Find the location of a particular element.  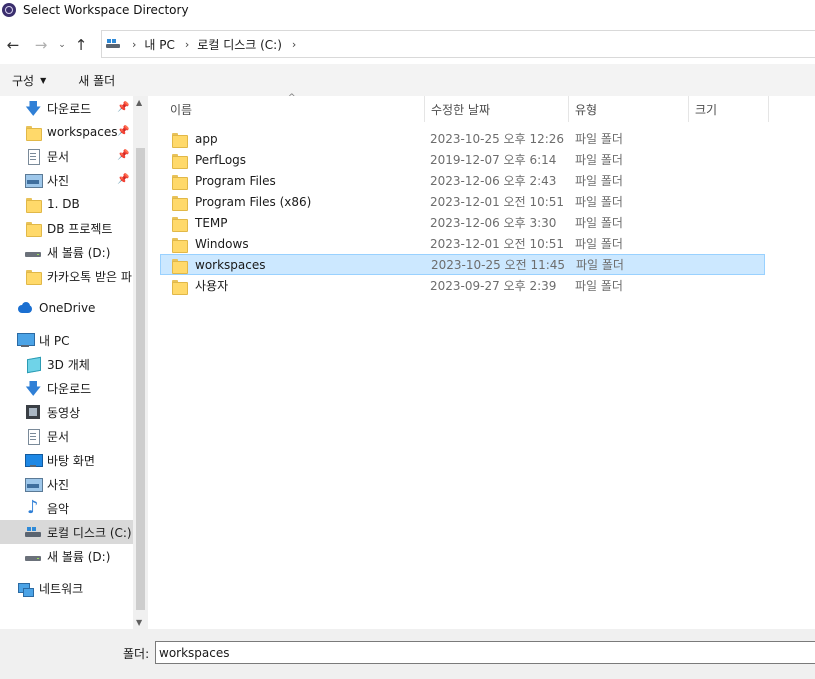

nav-item-label: 1. DB is located at coordinates (63, 204).